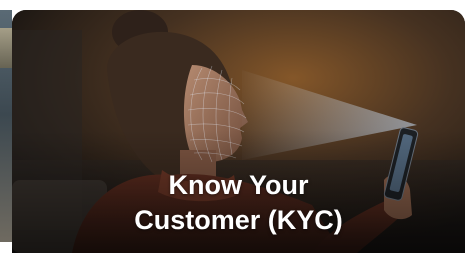  Describe the element at coordinates (238, 220) in the screenshot. I see `card-title-line2: Customer (KYC)` at that location.